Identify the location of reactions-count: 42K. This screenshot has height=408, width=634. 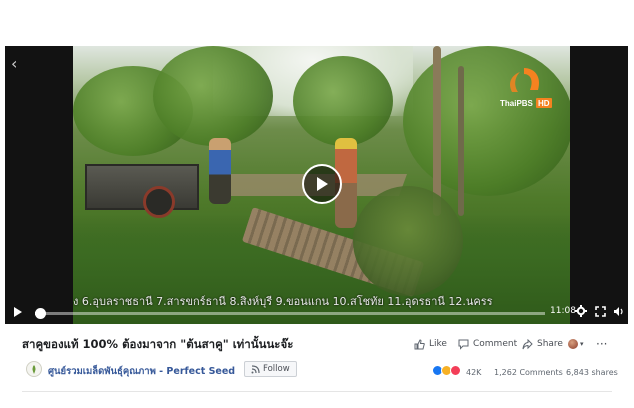
(473, 372).